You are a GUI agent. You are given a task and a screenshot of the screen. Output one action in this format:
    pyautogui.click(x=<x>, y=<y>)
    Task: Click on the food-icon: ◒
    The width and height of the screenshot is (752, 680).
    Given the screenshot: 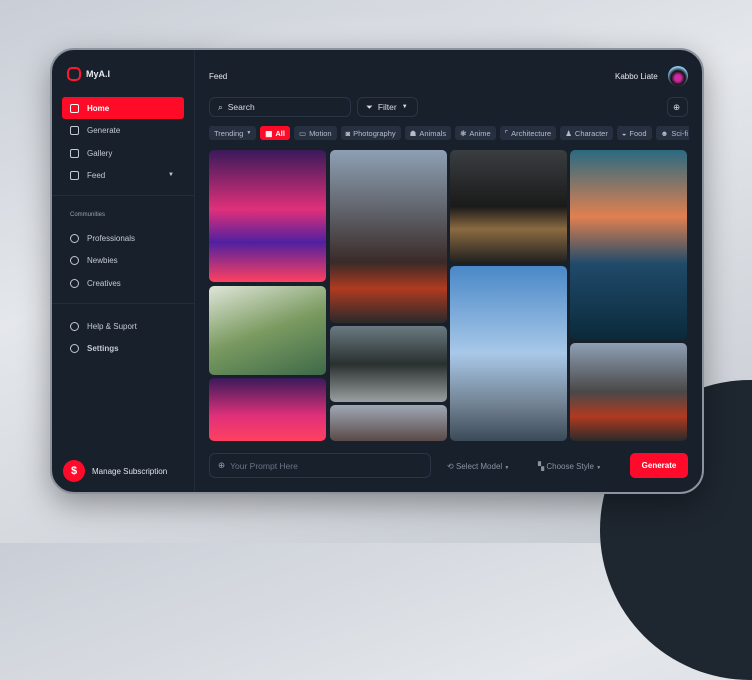 What is the action you would take?
    pyautogui.click(x=624, y=133)
    